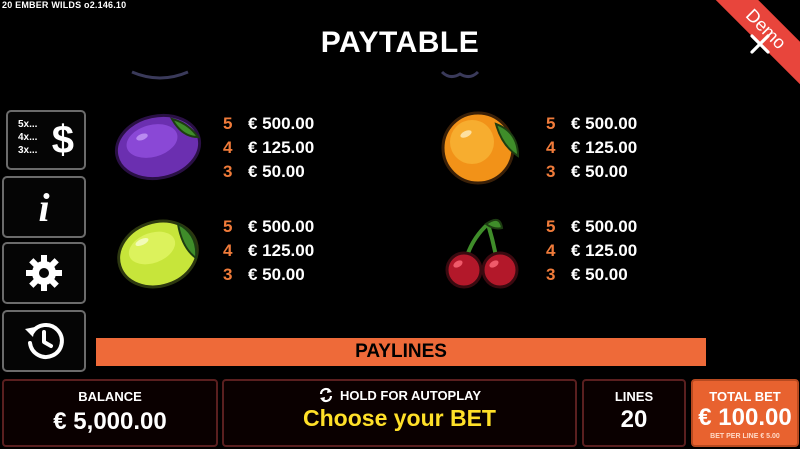 Image resolution: width=800 pixels, height=449 pixels. What do you see at coordinates (160, 75) in the screenshot?
I see `scrolled-symbol-edge-left` at bounding box center [160, 75].